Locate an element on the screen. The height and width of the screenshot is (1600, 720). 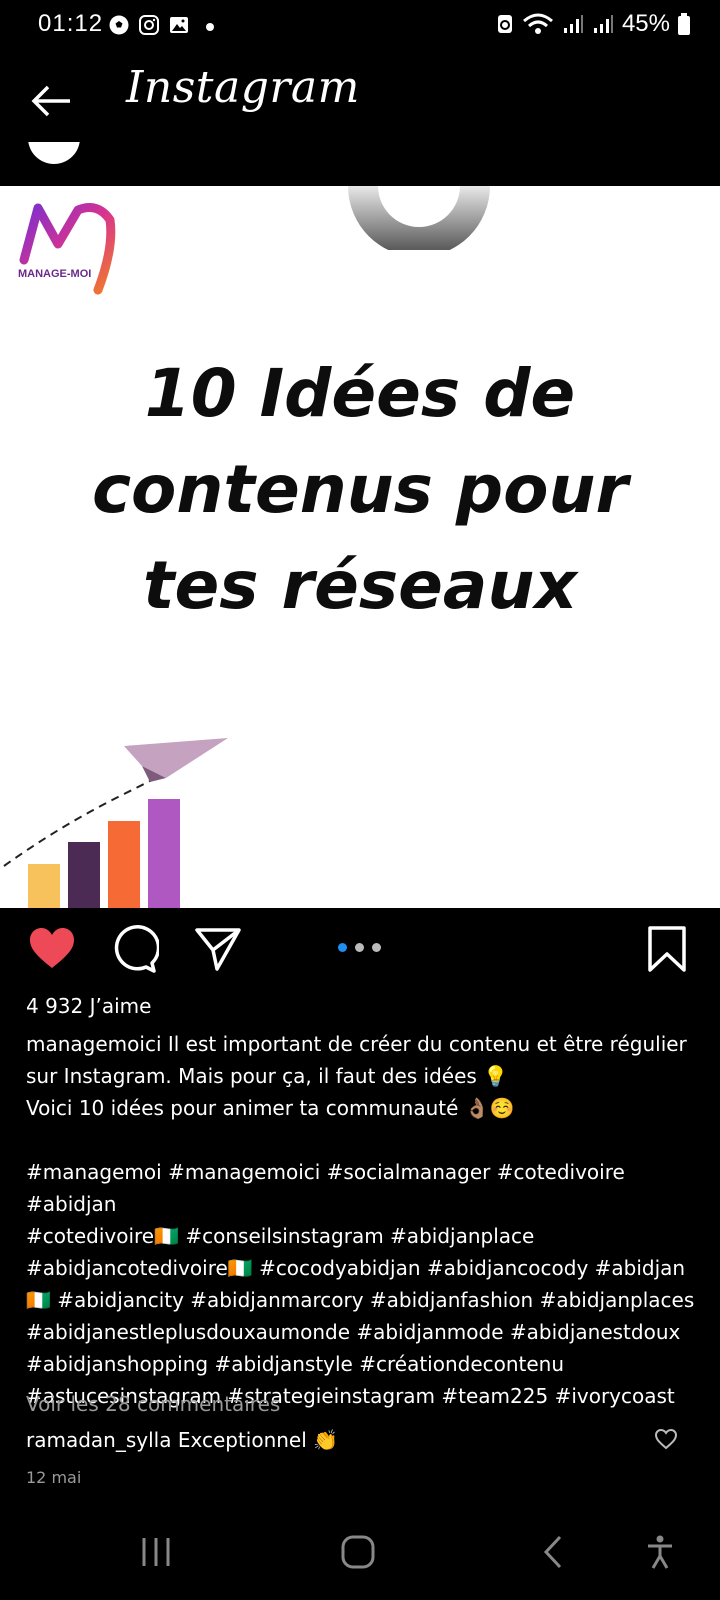
battery-icon is located at coordinates (684, 24).